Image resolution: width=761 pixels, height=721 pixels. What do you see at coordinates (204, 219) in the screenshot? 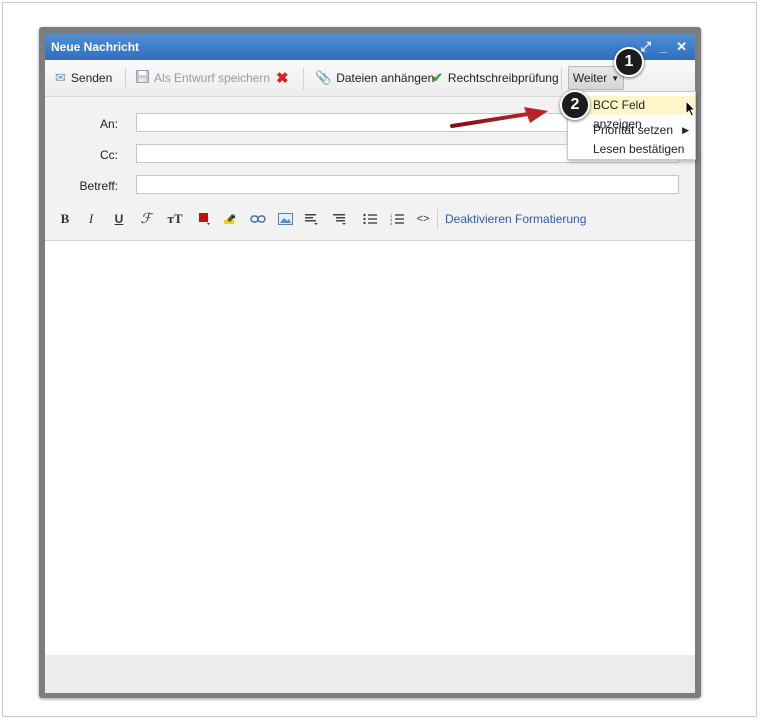
I see `text-color-icon` at bounding box center [204, 219].